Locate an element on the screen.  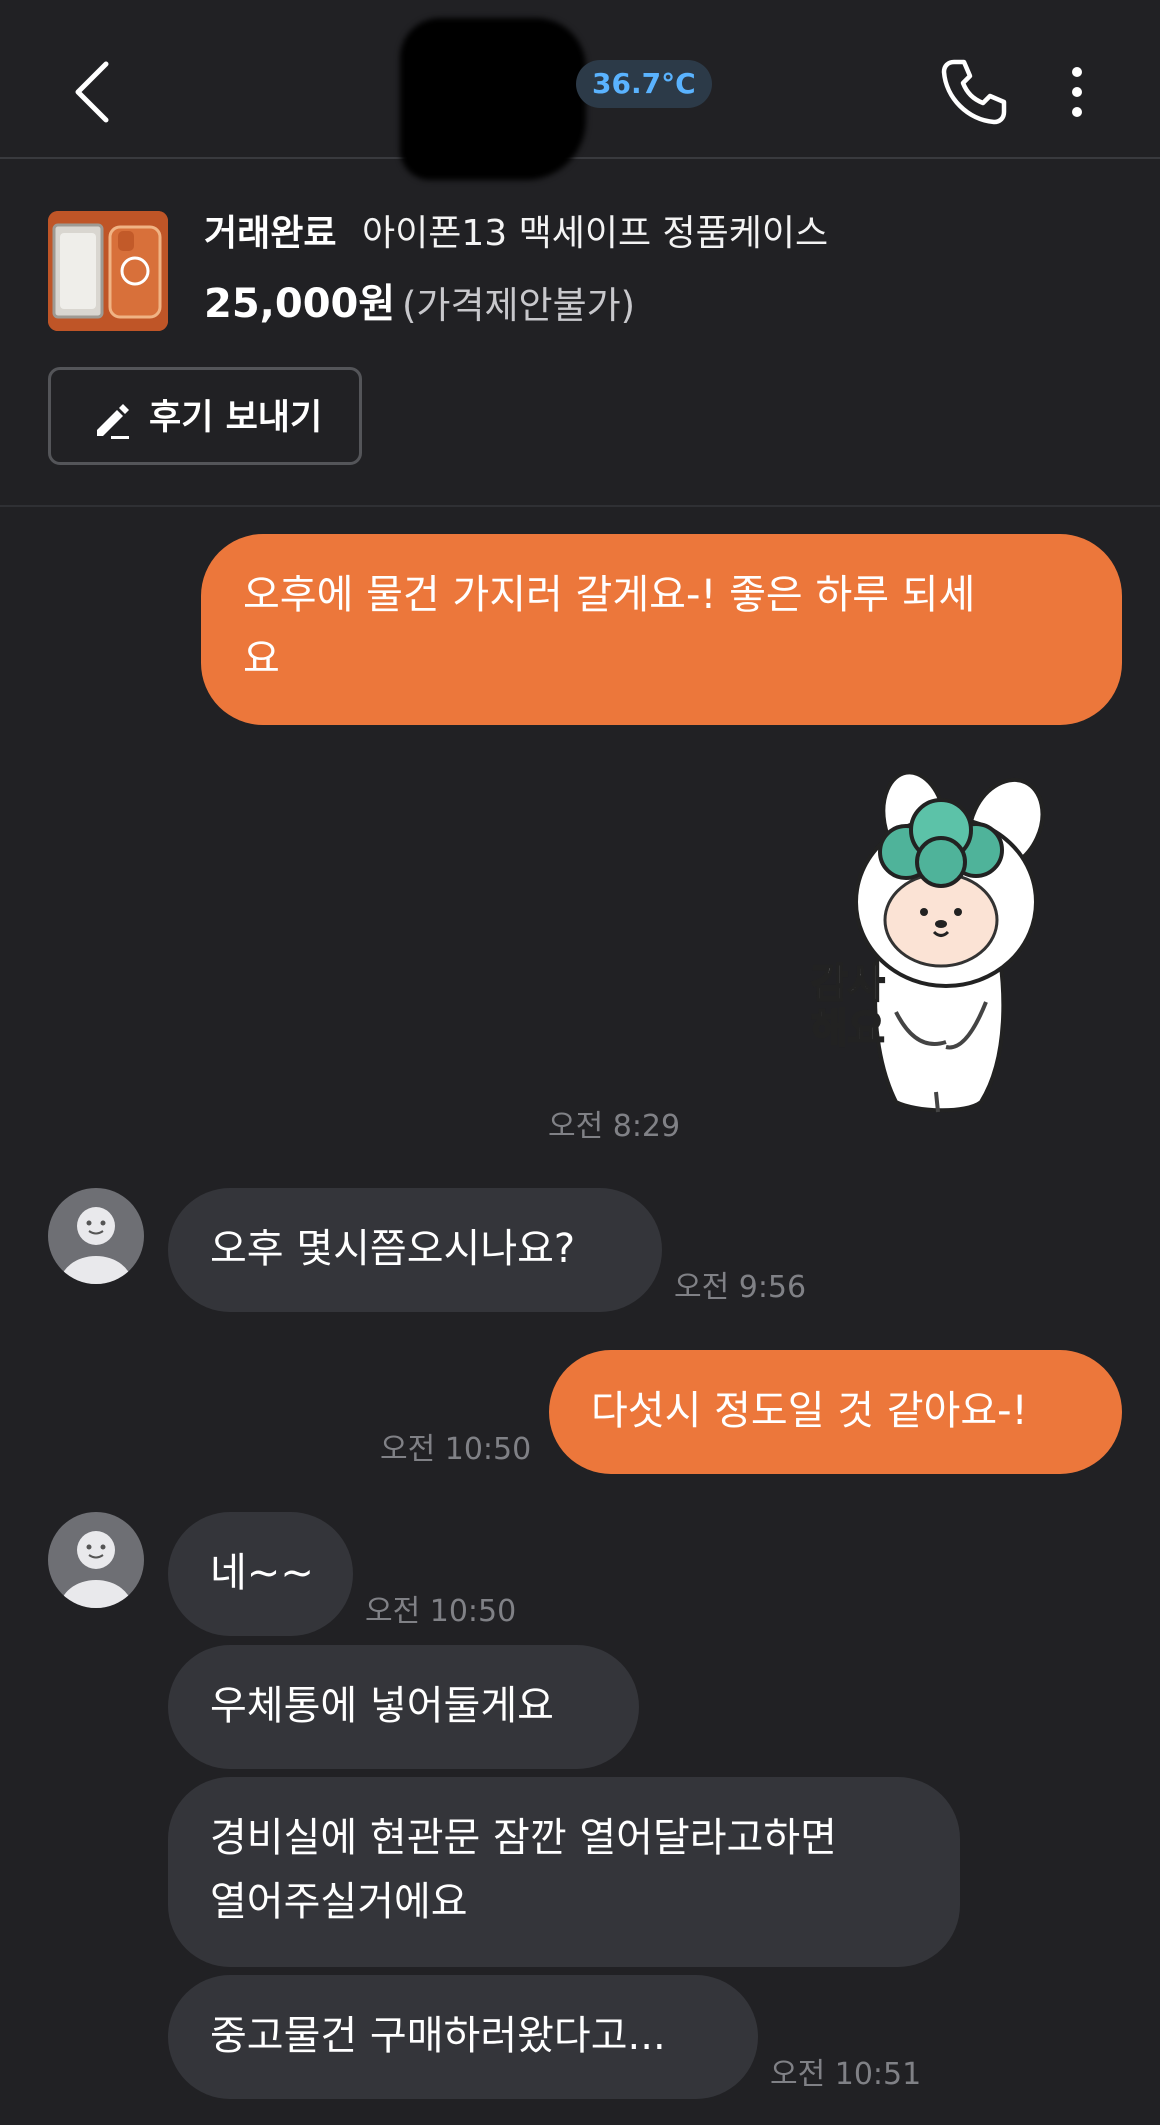
message-text: 열어주실거에요 is located at coordinates (339, 1902).